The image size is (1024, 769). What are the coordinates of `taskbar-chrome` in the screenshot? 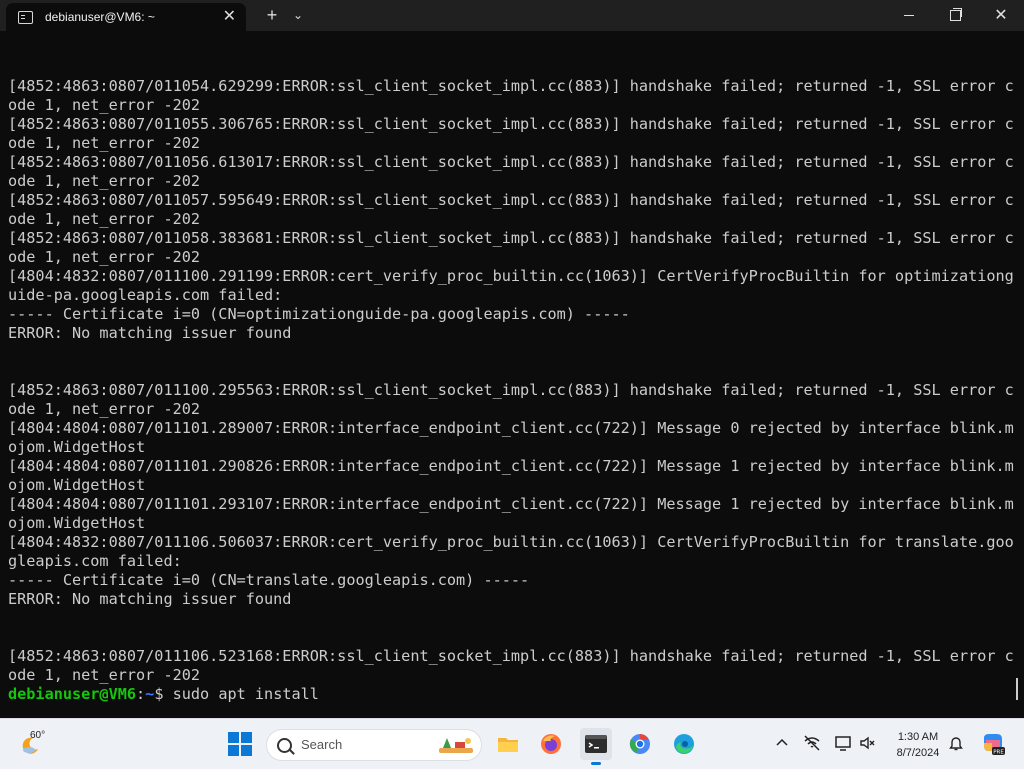 It's located at (640, 744).